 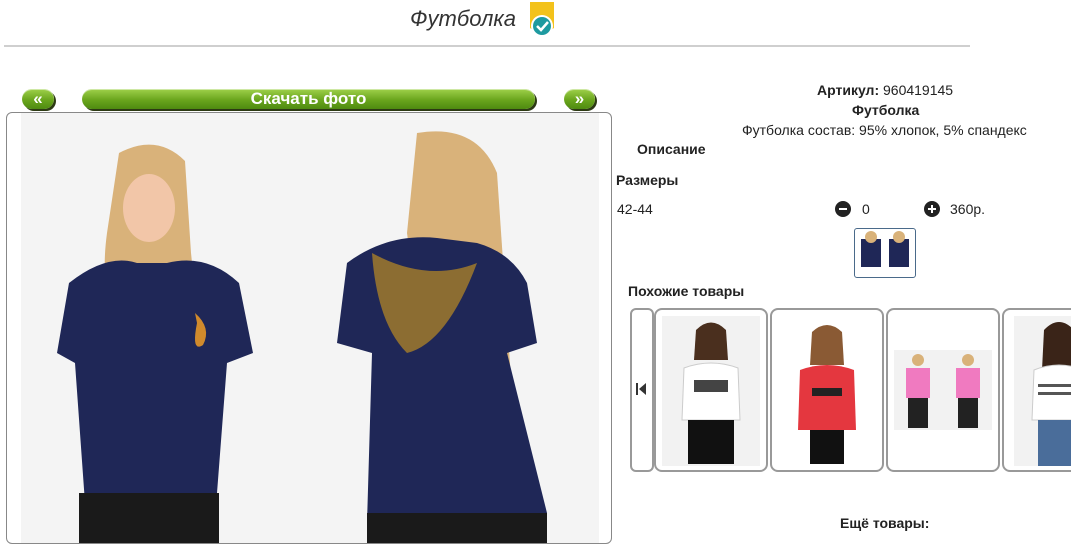 What do you see at coordinates (487, 46) in the screenshot?
I see `header-divider` at bounding box center [487, 46].